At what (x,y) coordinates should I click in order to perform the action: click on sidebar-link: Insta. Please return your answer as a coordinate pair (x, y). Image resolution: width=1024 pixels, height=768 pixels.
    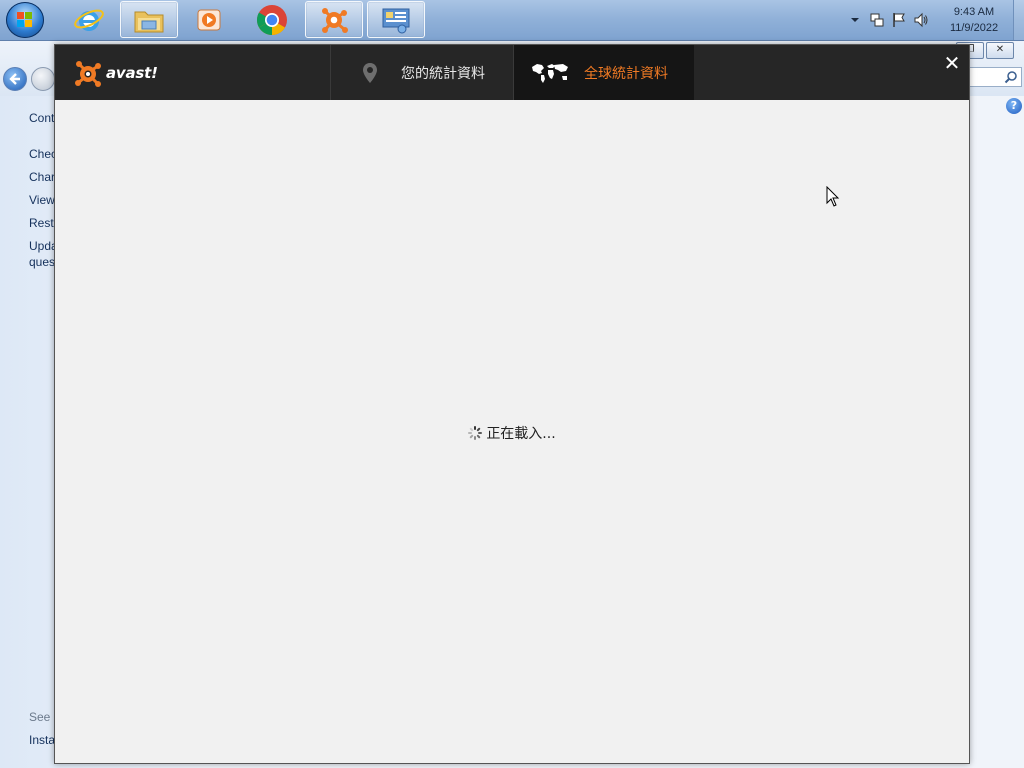
    Looking at the image, I should click on (42, 740).